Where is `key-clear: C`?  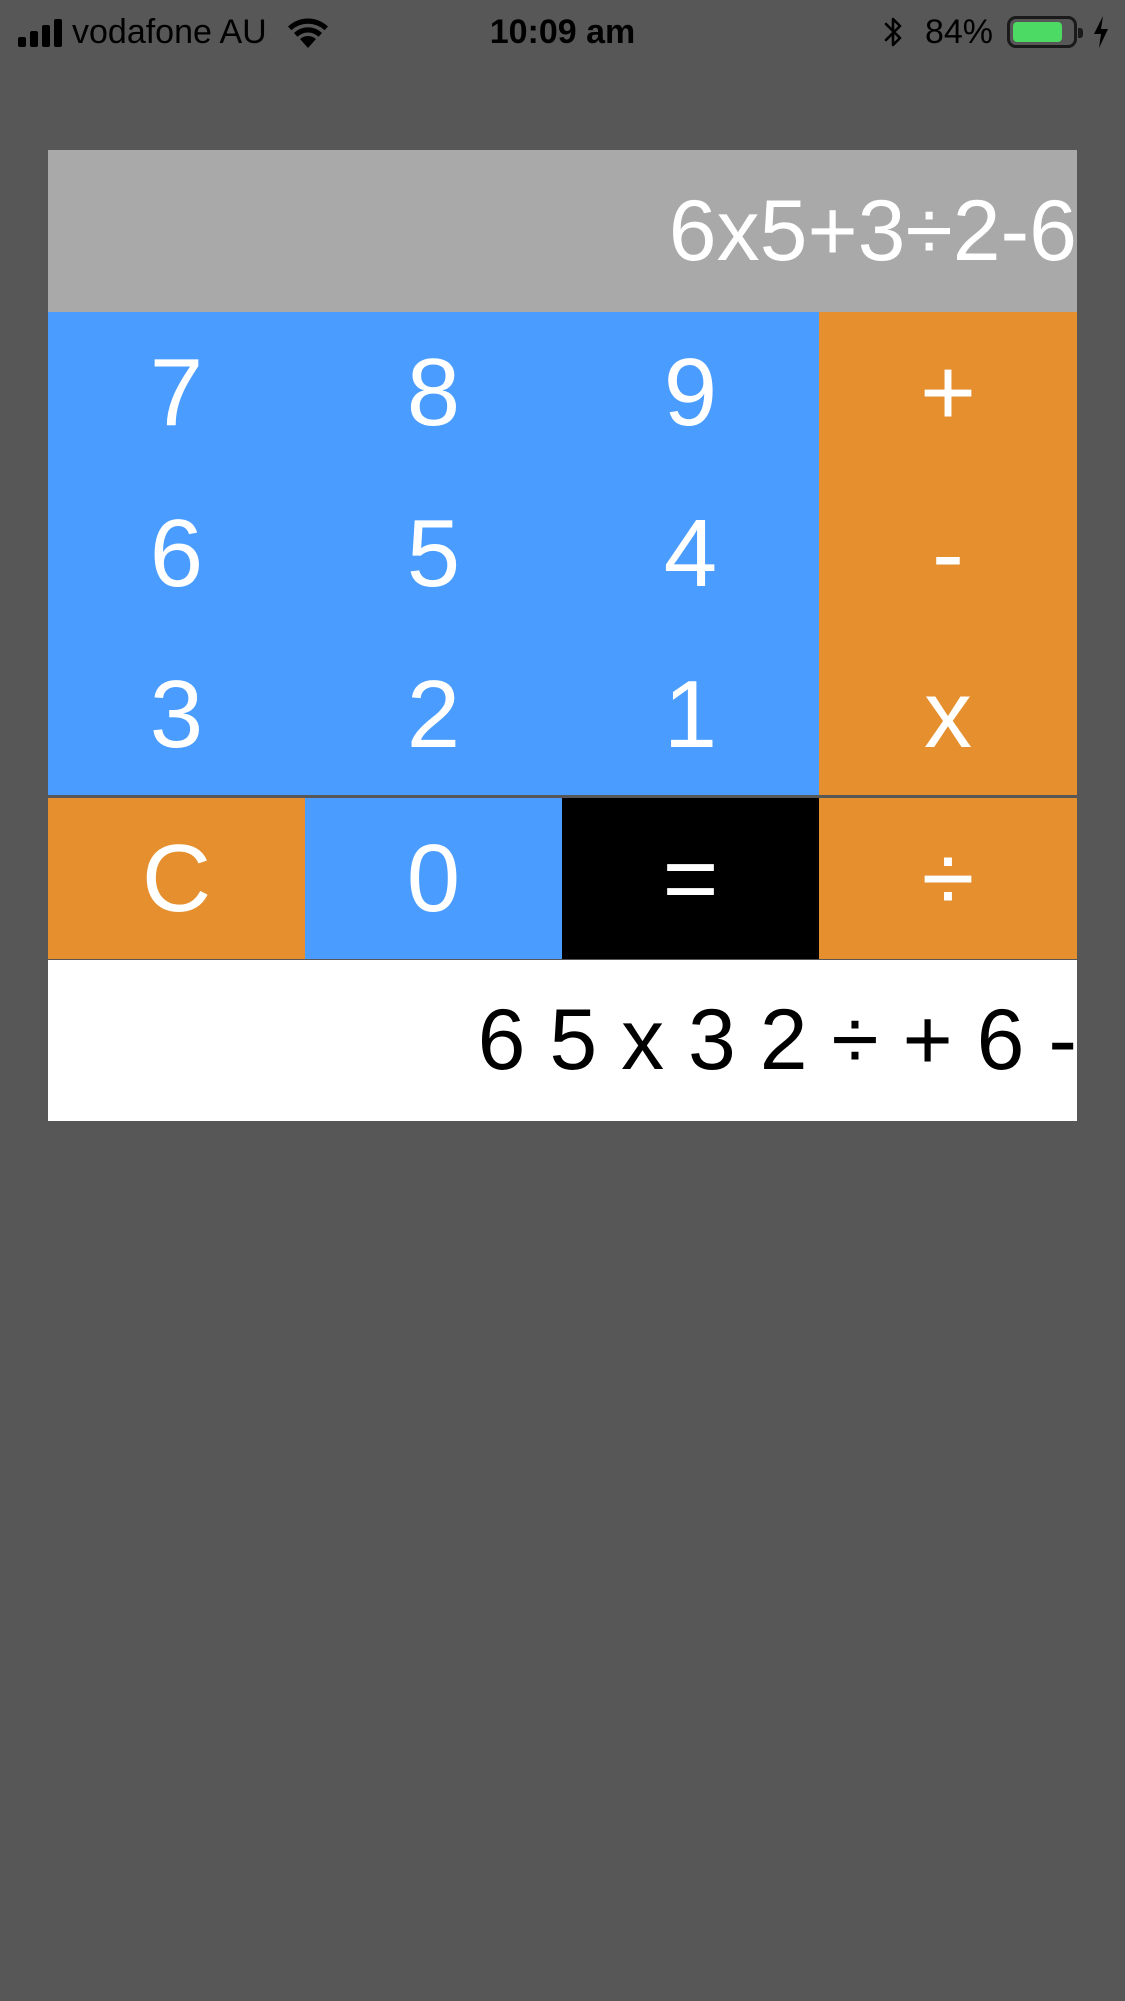 key-clear: C is located at coordinates (176, 878).